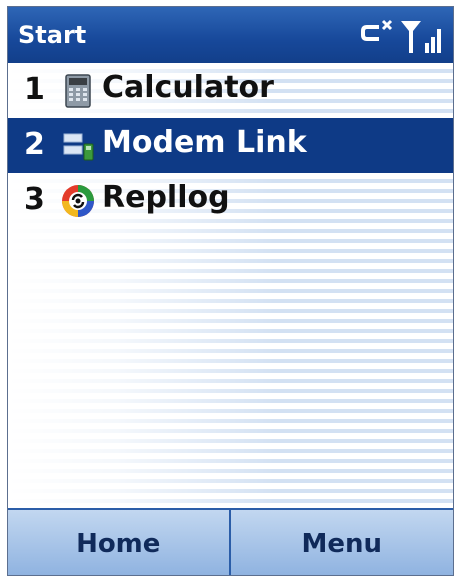 The width and height of the screenshot is (462, 582). Describe the element at coordinates (342, 542) in the screenshot. I see `menu-softkey: Menu` at that location.